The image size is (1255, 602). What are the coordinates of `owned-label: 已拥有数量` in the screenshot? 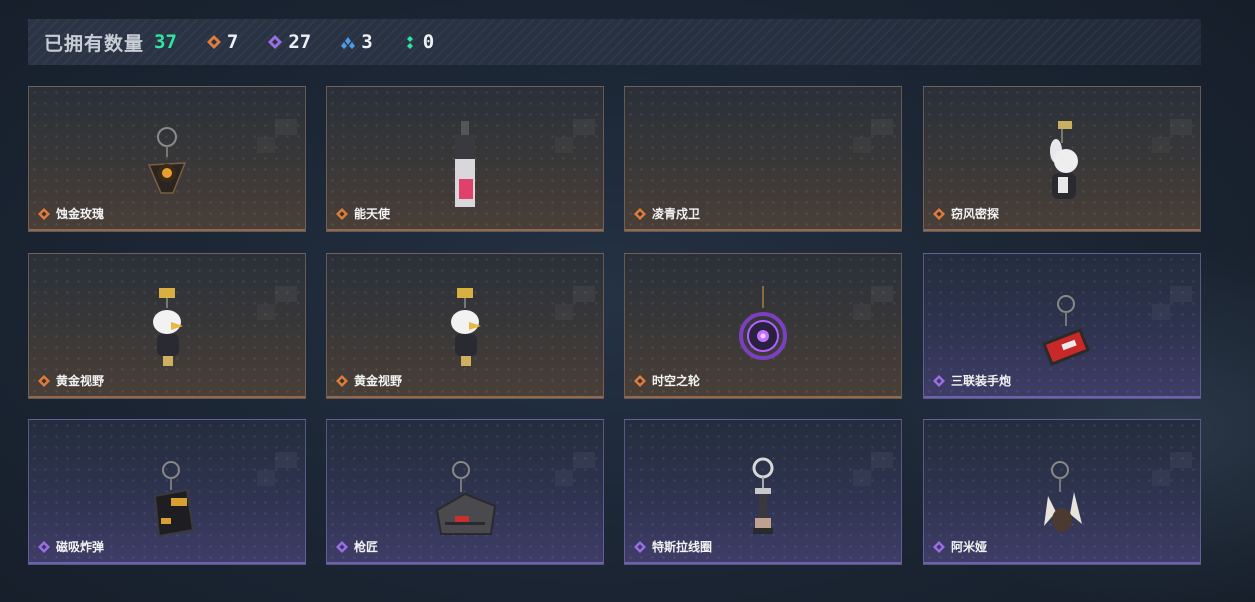 It's located at (94, 43).